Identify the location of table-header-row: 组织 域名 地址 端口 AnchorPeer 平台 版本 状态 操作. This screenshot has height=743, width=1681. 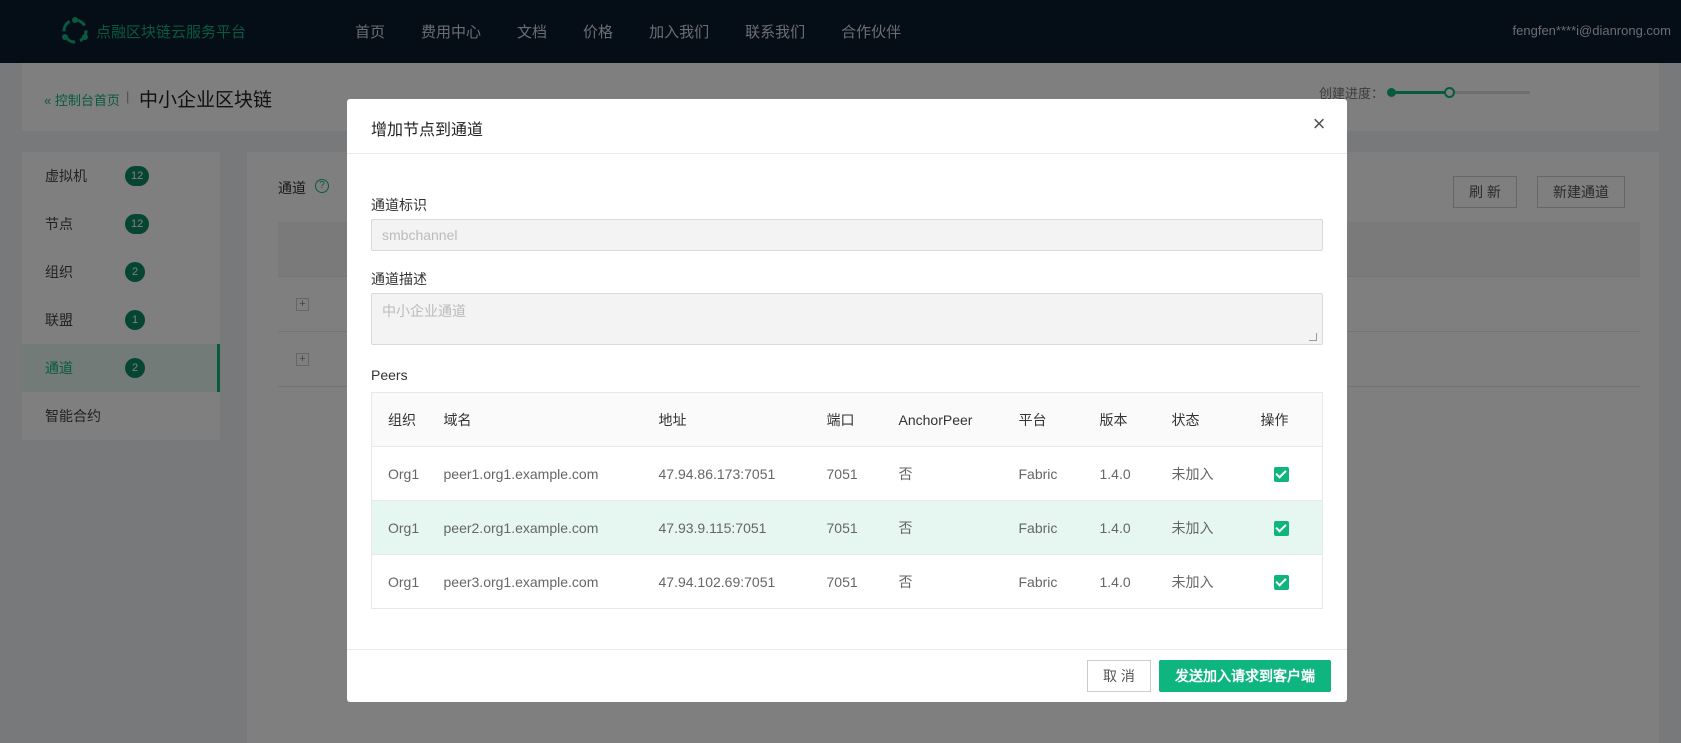
(847, 419).